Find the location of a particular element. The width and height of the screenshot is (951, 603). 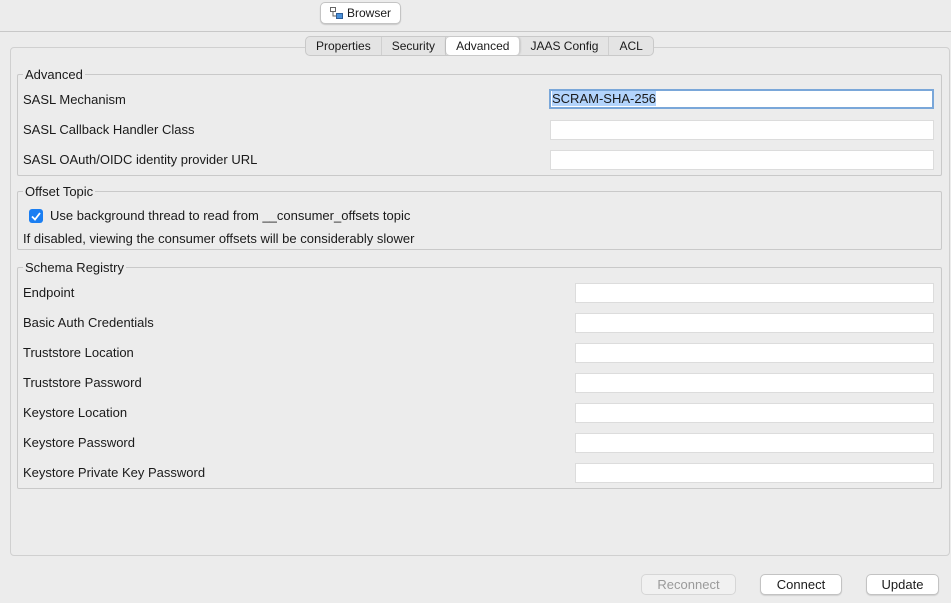

endpoint-input is located at coordinates (754, 293).